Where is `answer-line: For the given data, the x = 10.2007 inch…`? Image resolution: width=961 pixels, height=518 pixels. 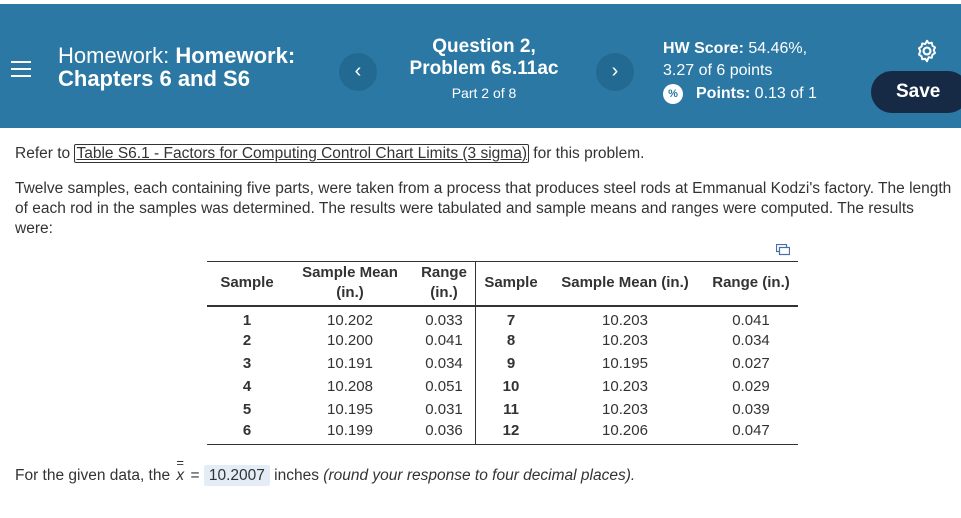
answer-line: For the given data, the x = 10.2007 inch… is located at coordinates (325, 469).